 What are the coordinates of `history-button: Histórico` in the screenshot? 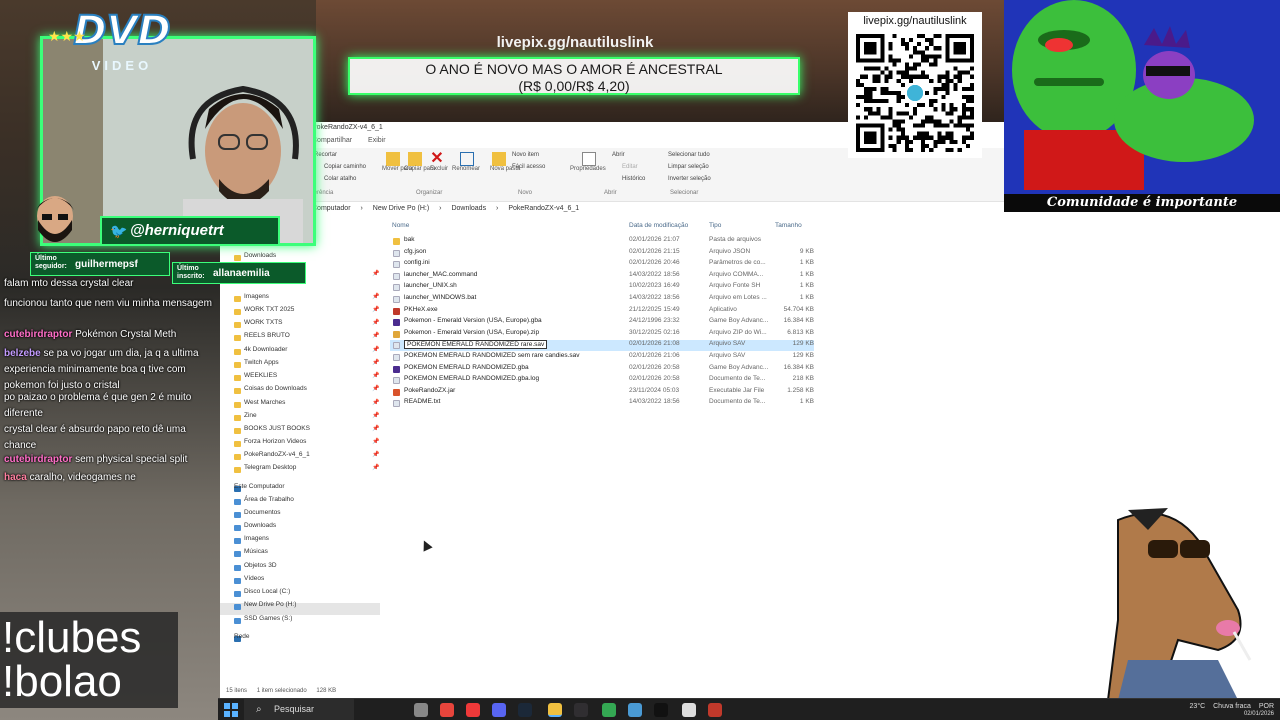 It's located at (633, 179).